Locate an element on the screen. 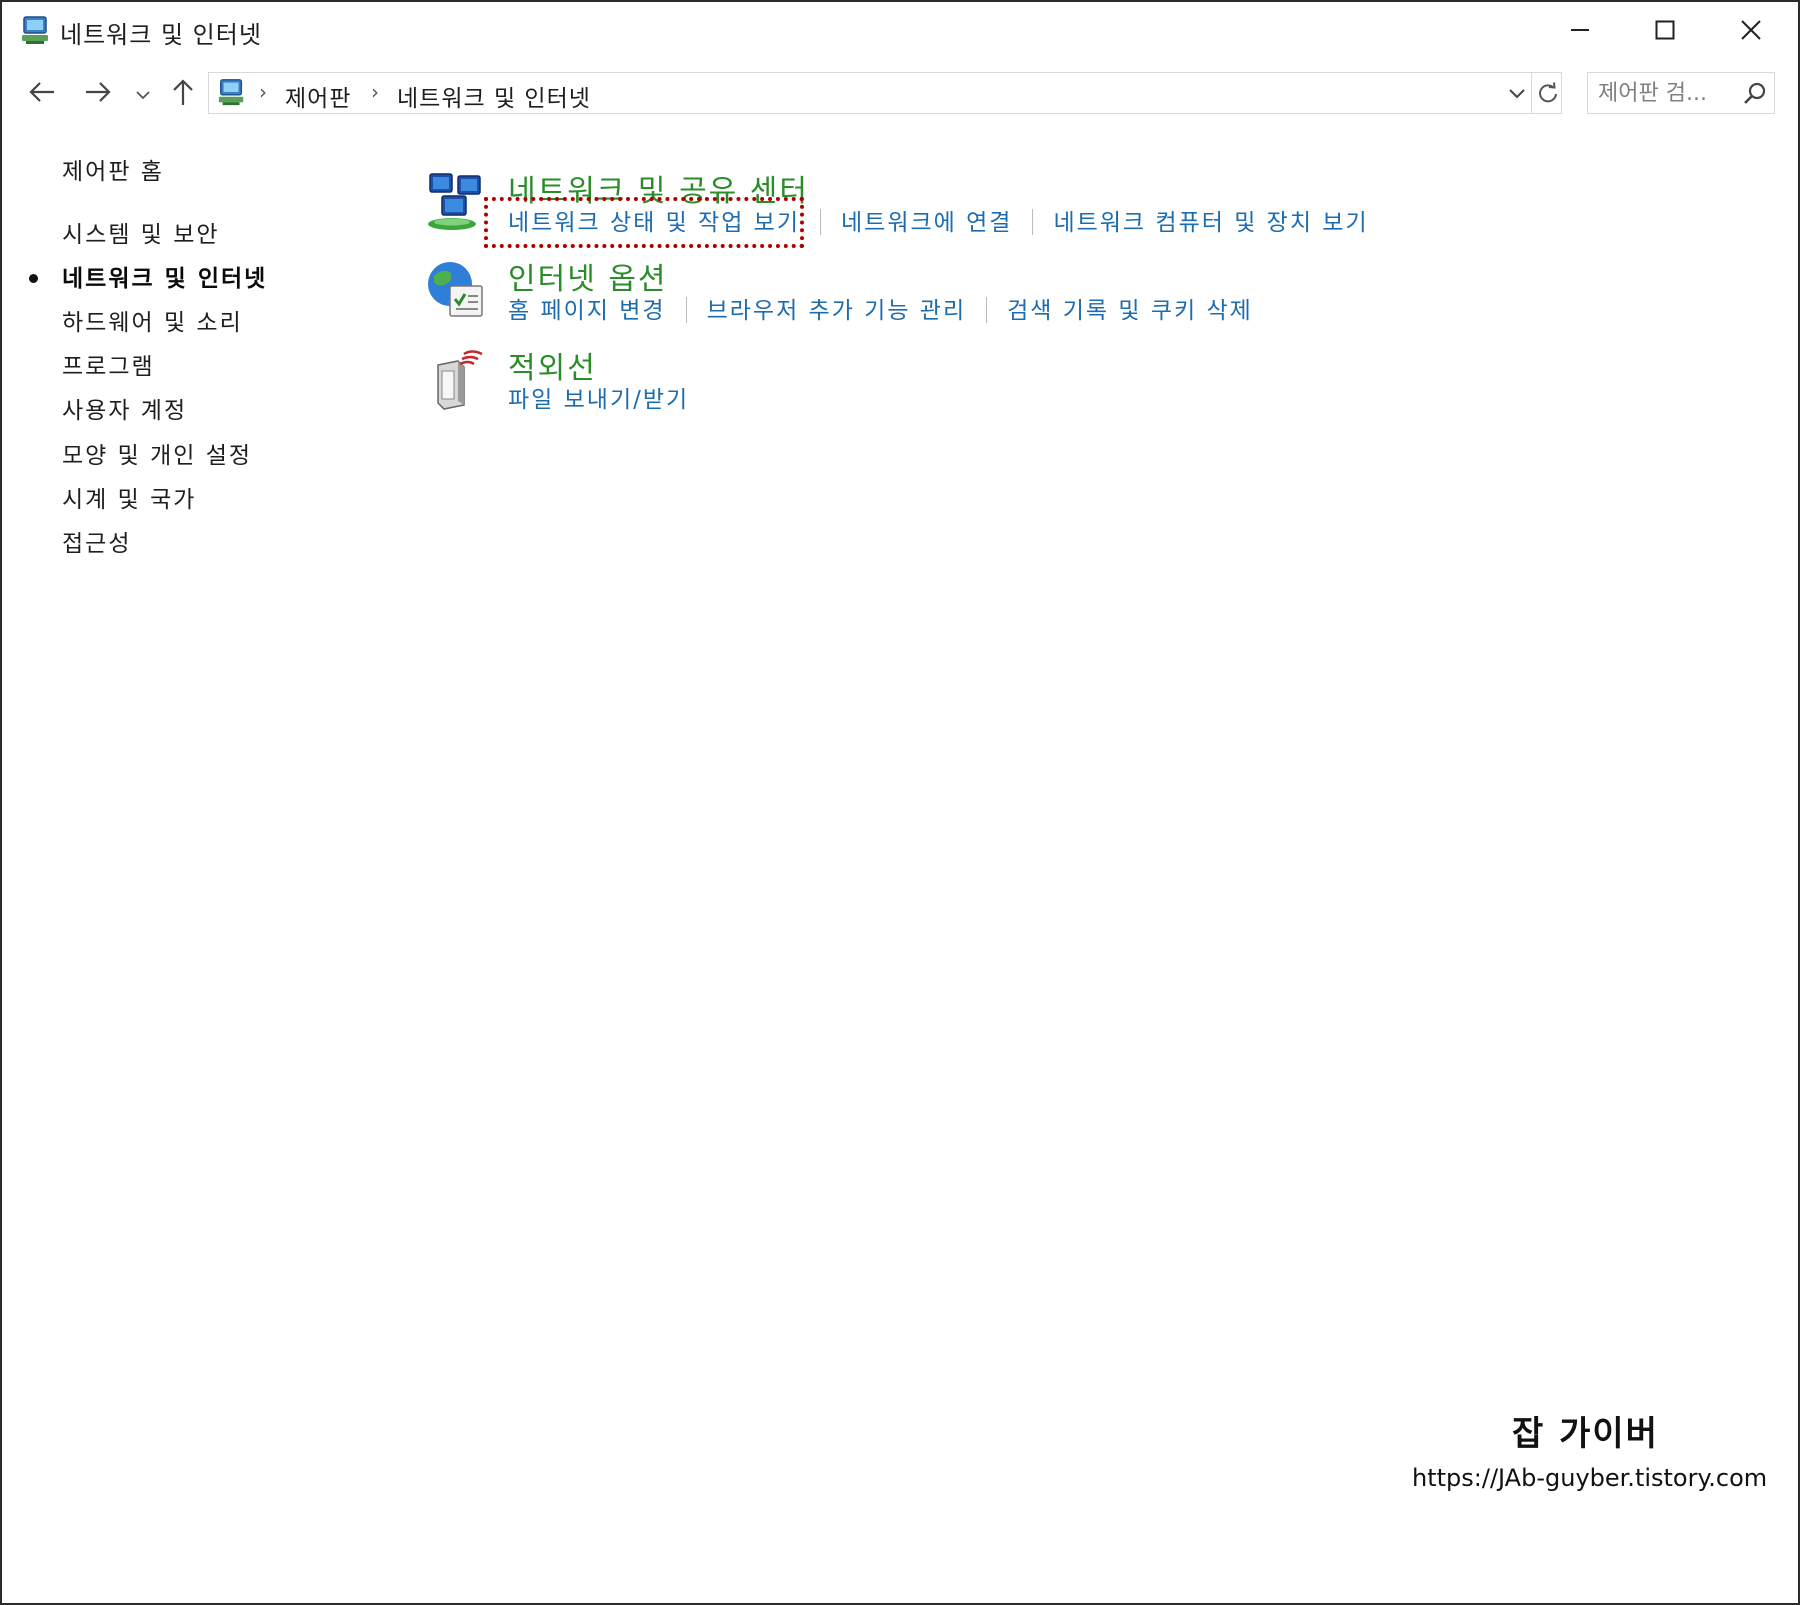 The image size is (1800, 1605). forward-button is located at coordinates (98, 94).